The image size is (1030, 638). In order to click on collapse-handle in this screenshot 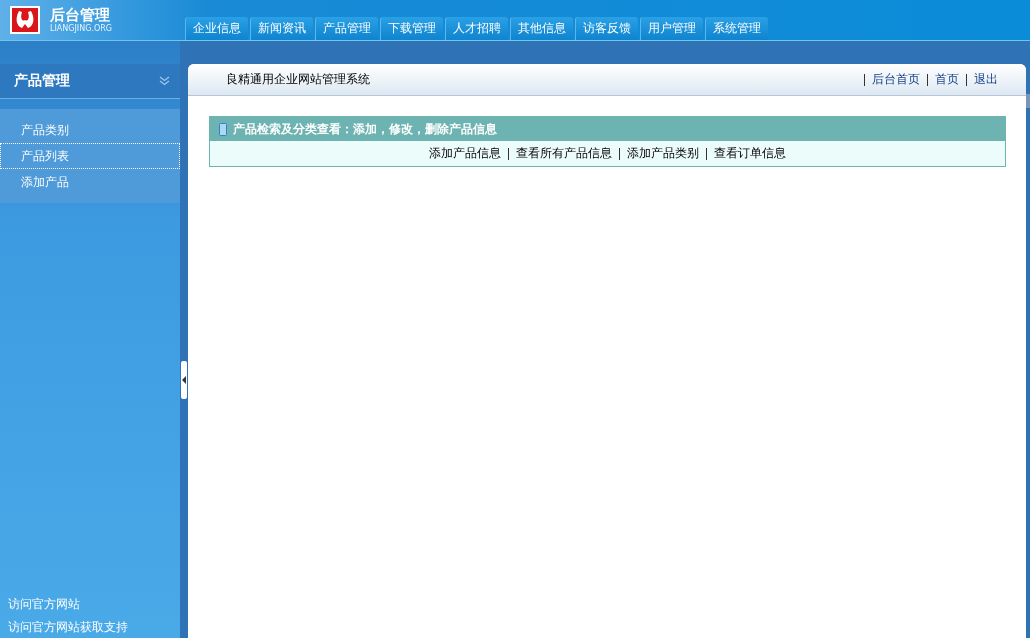, I will do `click(184, 380)`.